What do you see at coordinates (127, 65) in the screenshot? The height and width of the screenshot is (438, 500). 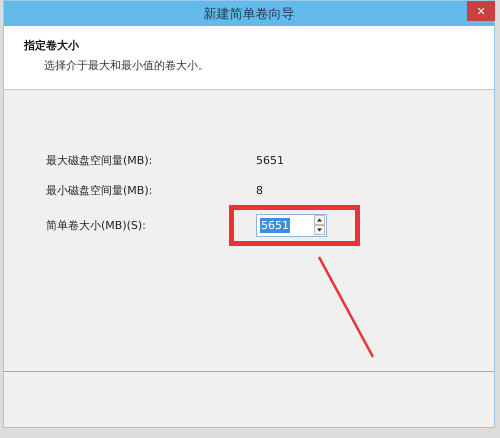 I see `page-description: 选择介于最大和最小值的卷大小。` at bounding box center [127, 65].